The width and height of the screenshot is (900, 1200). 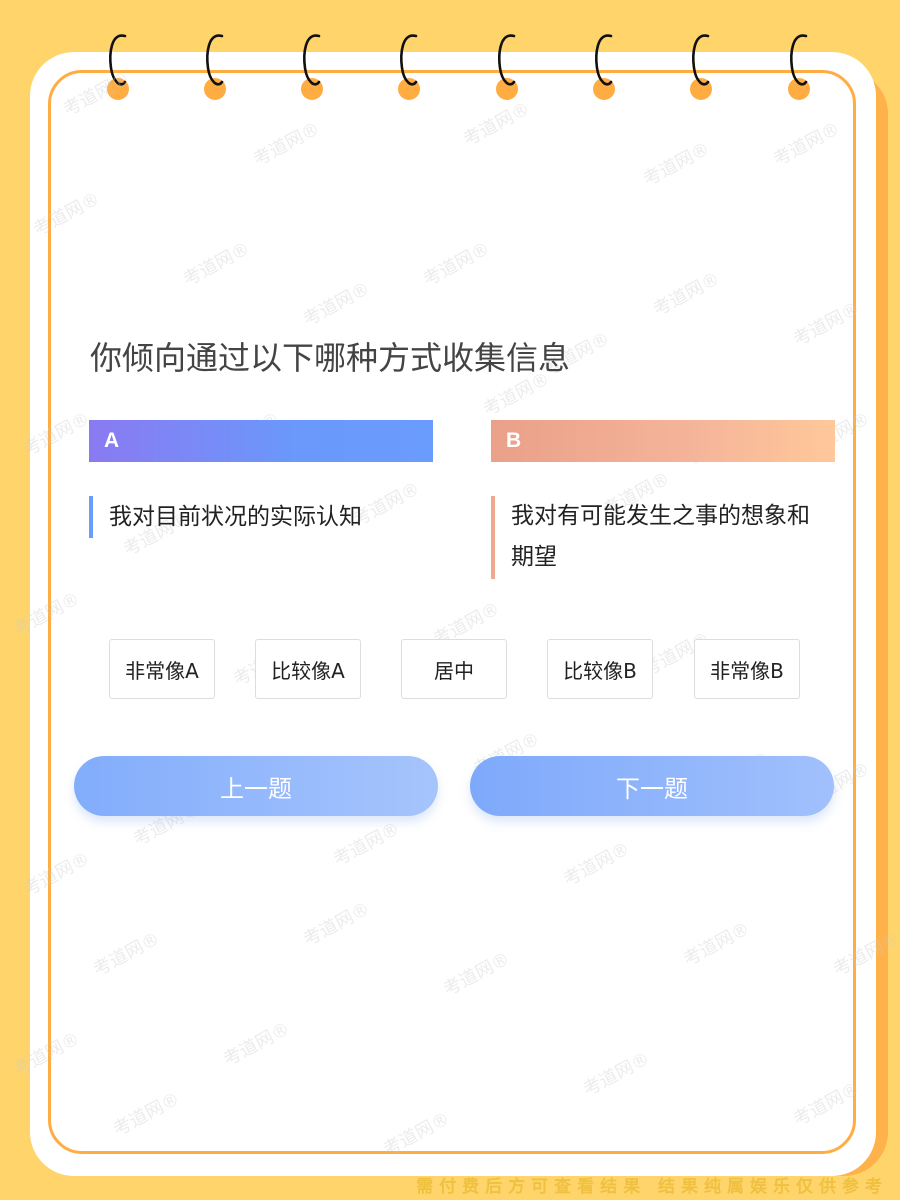 What do you see at coordinates (663, 441) in the screenshot?
I see `option-b-header: B` at bounding box center [663, 441].